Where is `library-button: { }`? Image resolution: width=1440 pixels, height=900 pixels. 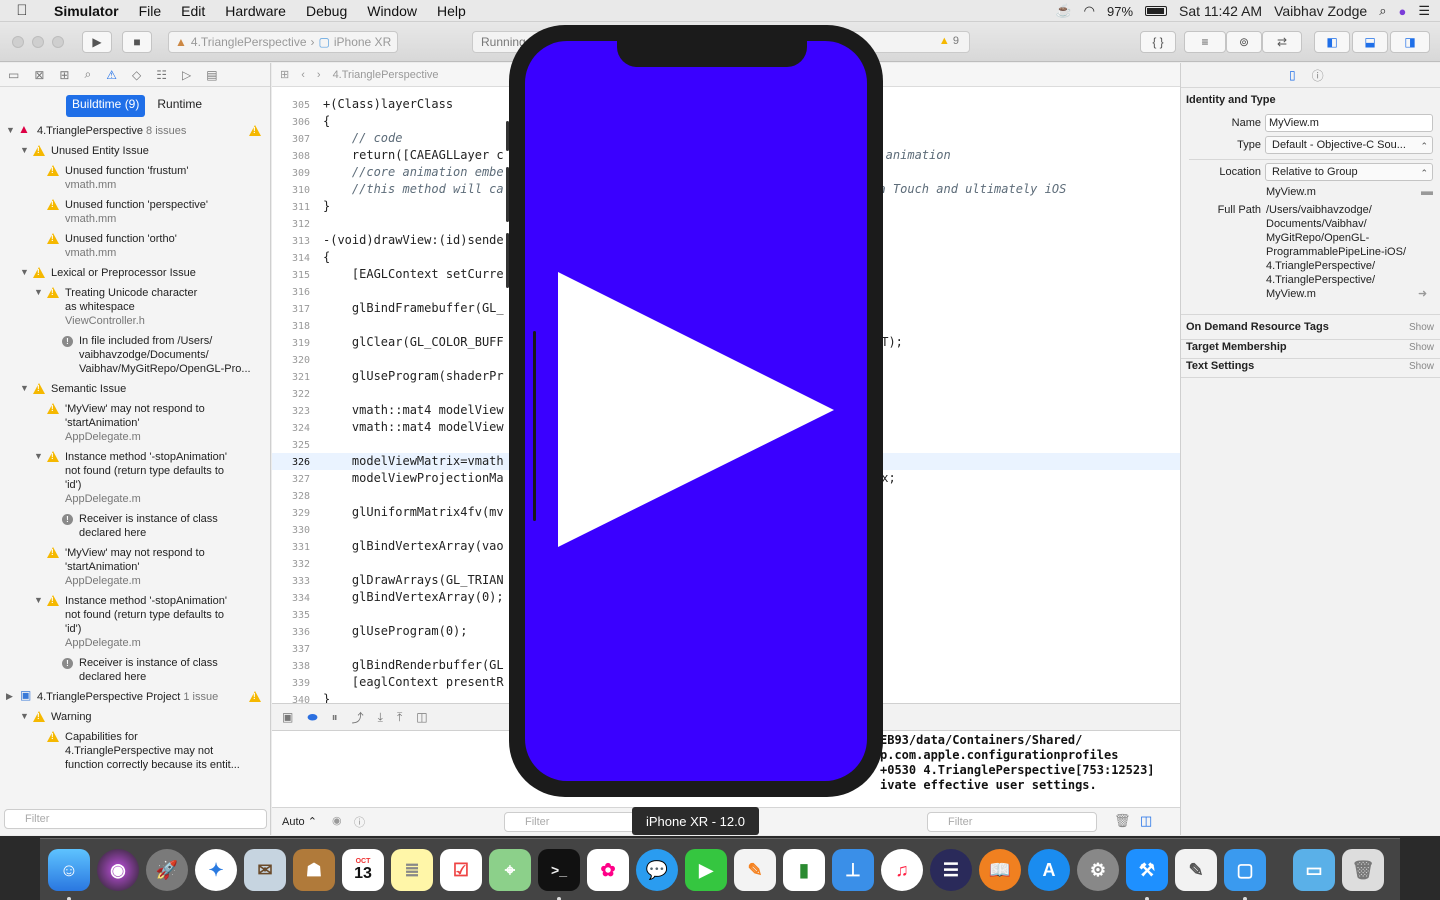
library-button: { } is located at coordinates (1158, 42).